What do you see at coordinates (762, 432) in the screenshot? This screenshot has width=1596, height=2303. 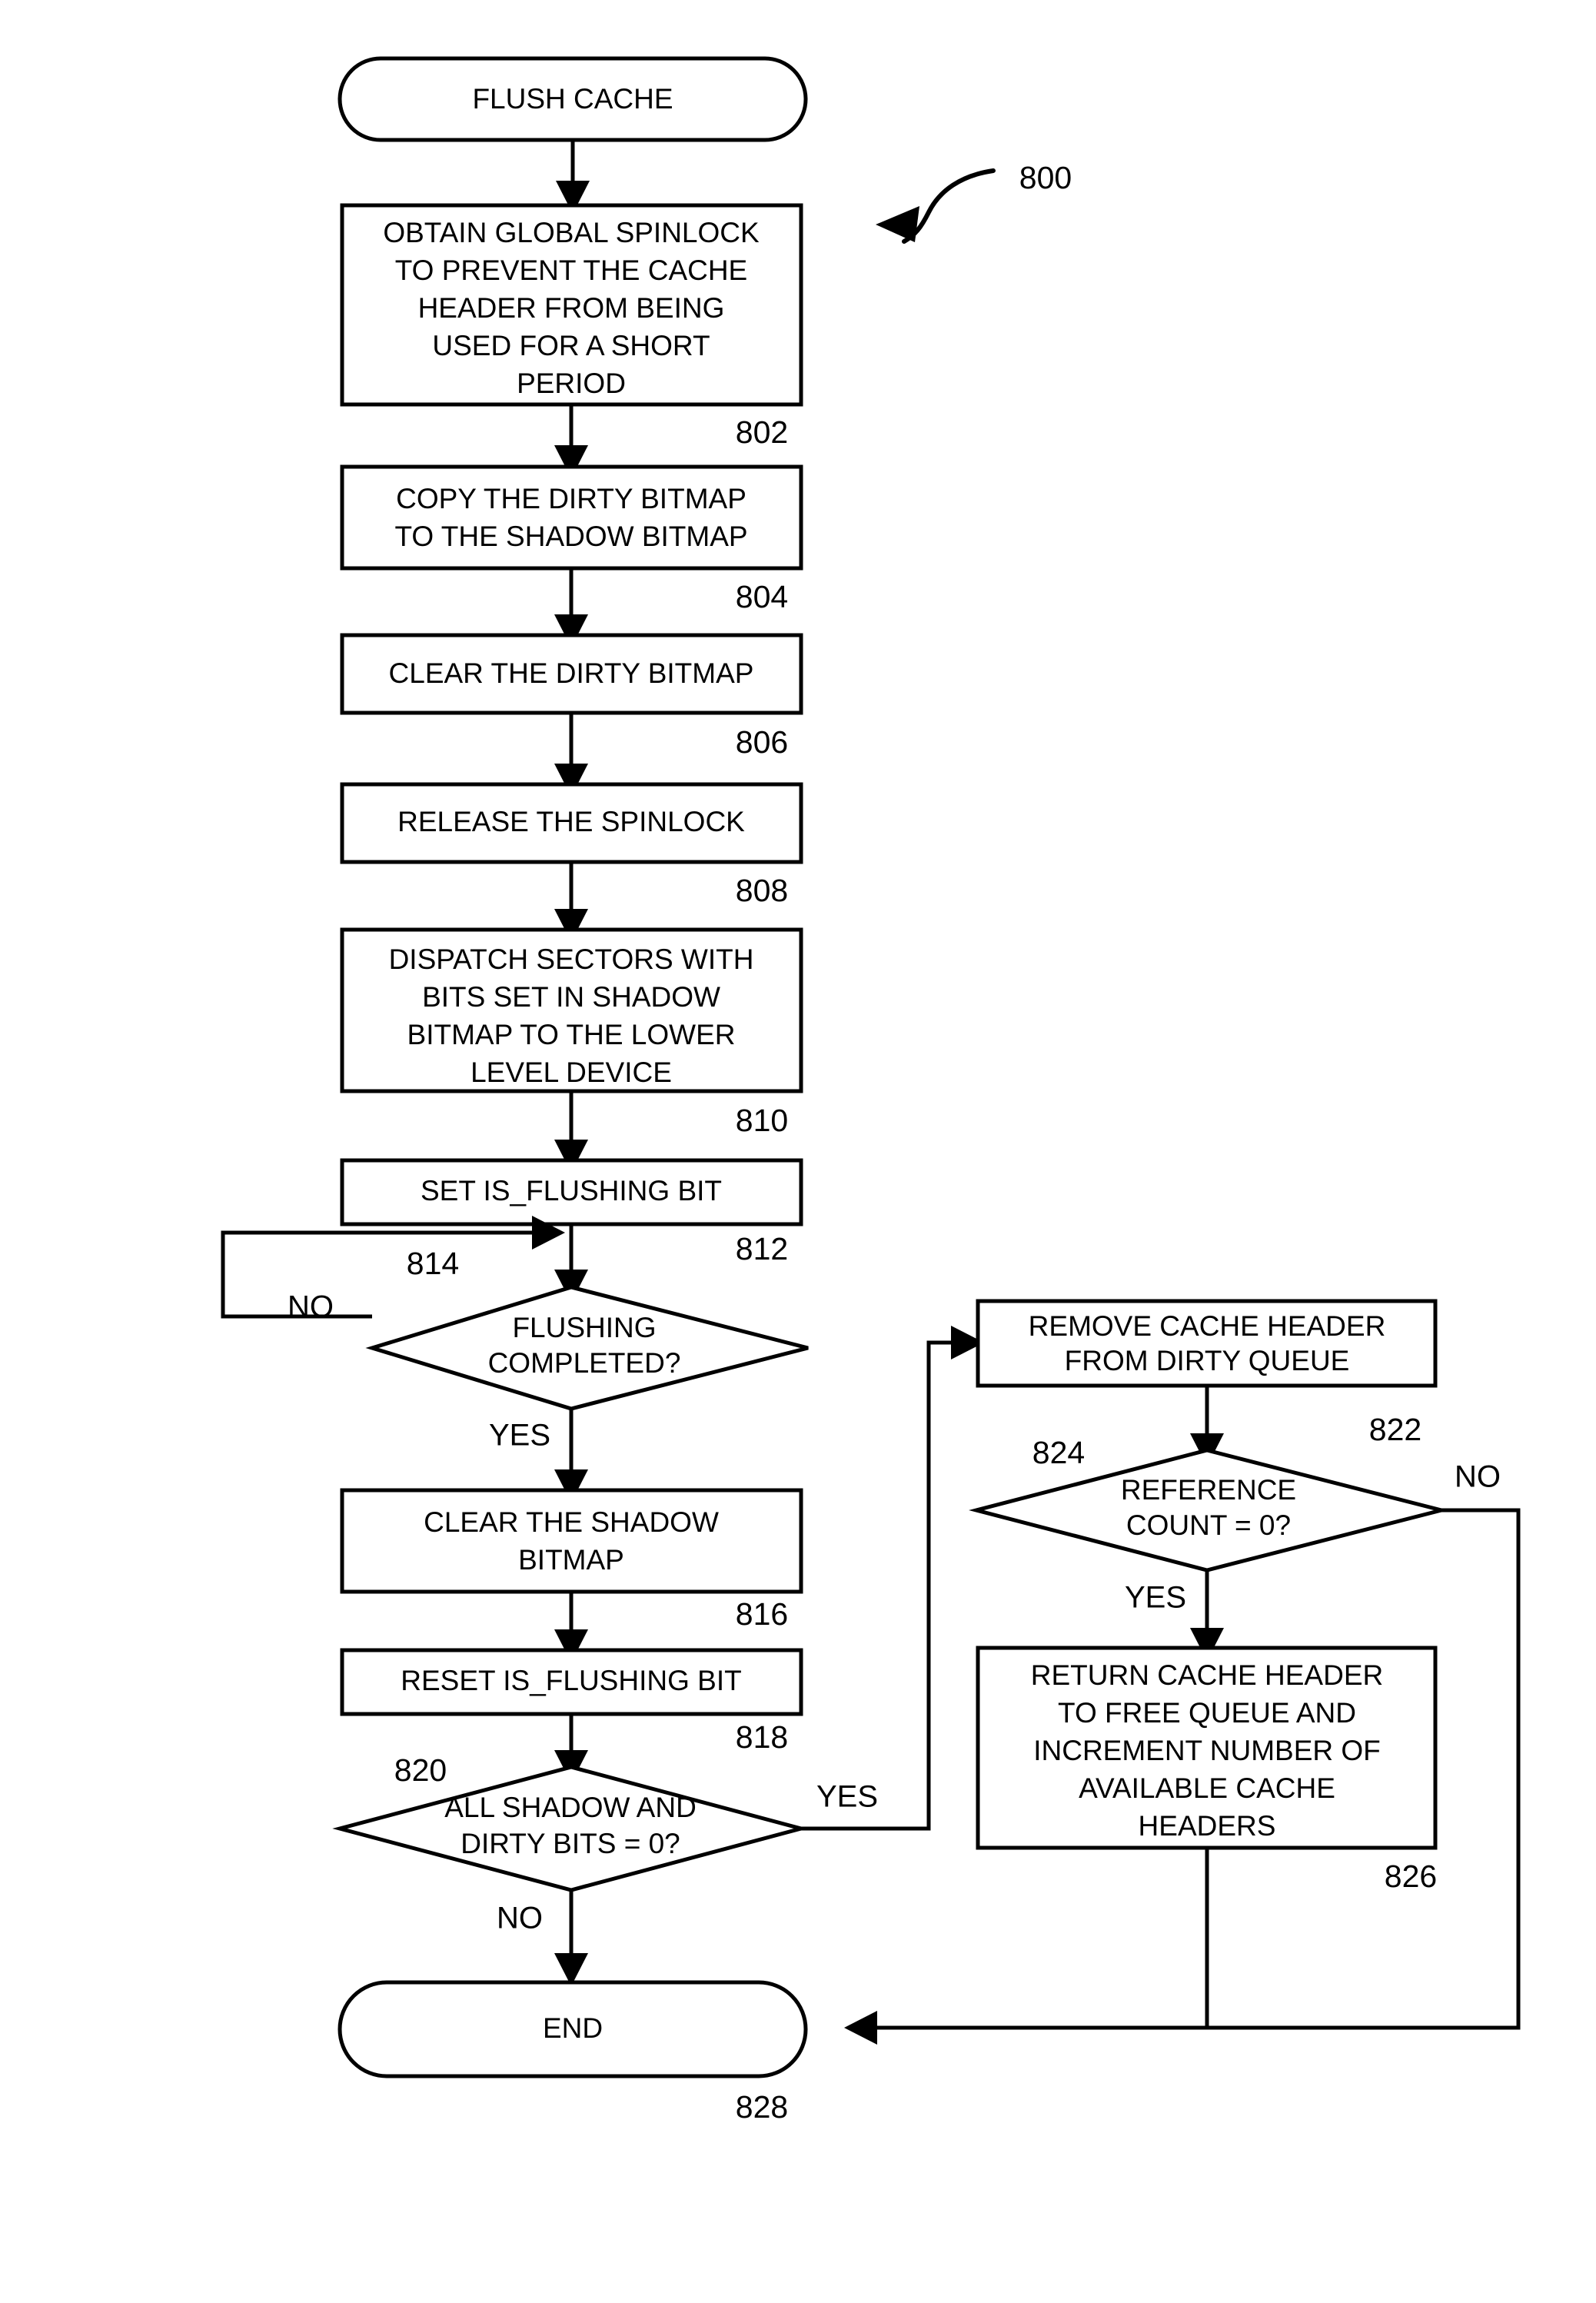 I see `ref-802: 802` at bounding box center [762, 432].